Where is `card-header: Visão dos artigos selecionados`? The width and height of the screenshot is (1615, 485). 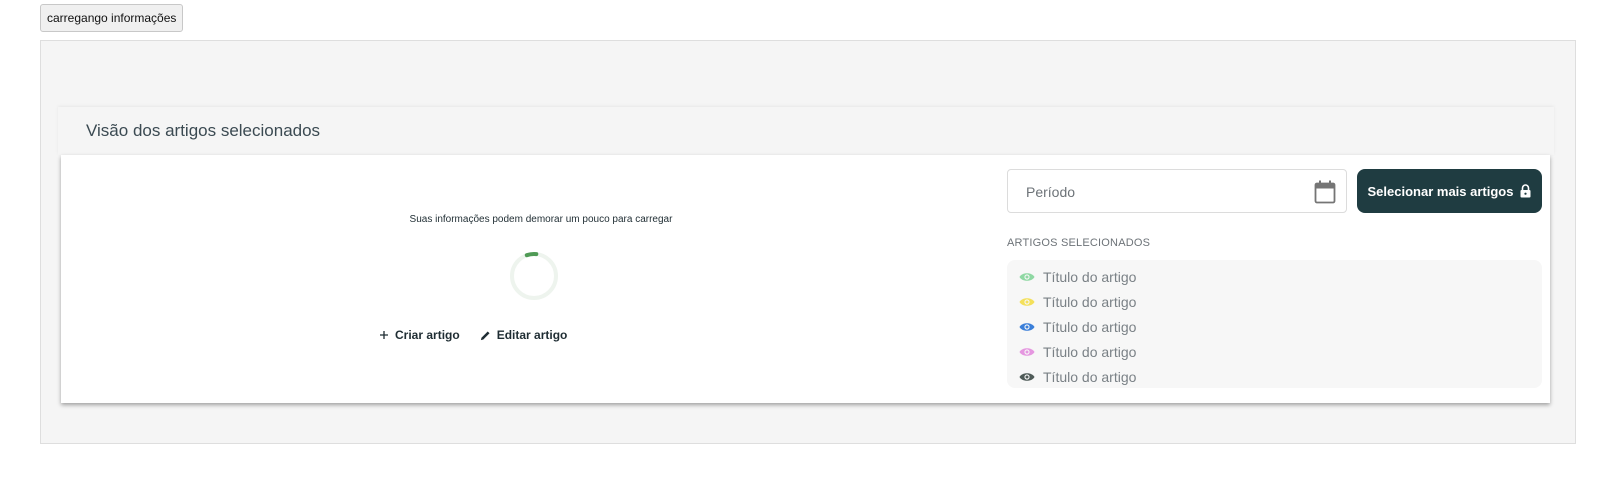 card-header: Visão dos artigos selecionados is located at coordinates (806, 131).